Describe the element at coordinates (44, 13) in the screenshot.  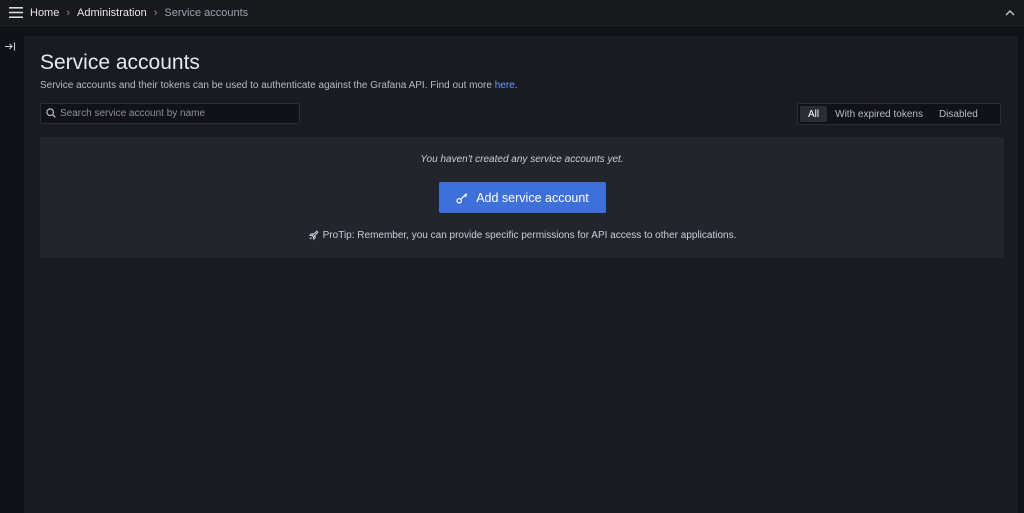
I see `breadcrumb-home: Home` at that location.